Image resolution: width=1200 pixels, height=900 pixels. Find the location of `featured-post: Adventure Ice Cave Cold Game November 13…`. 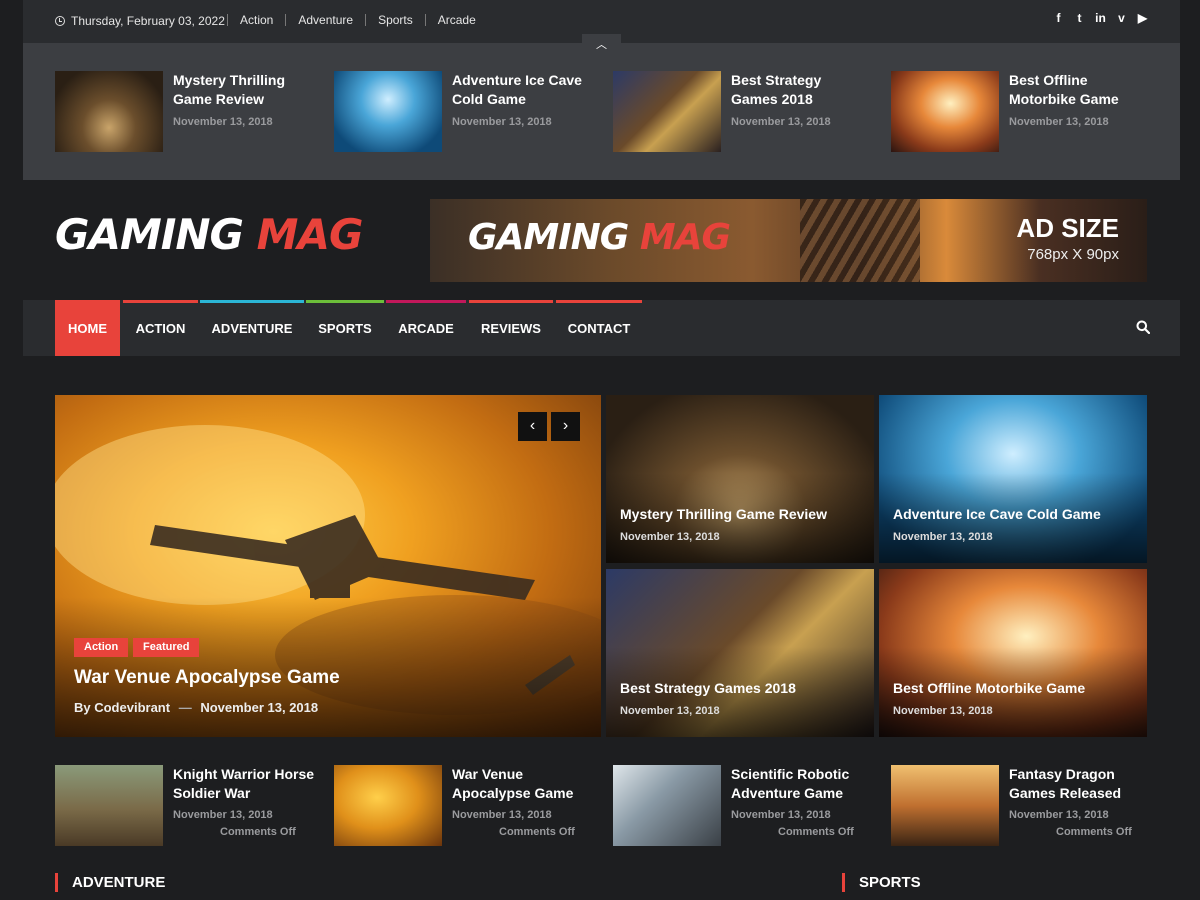

featured-post: Adventure Ice Cave Cold Game November 13… is located at coordinates (1013, 479).